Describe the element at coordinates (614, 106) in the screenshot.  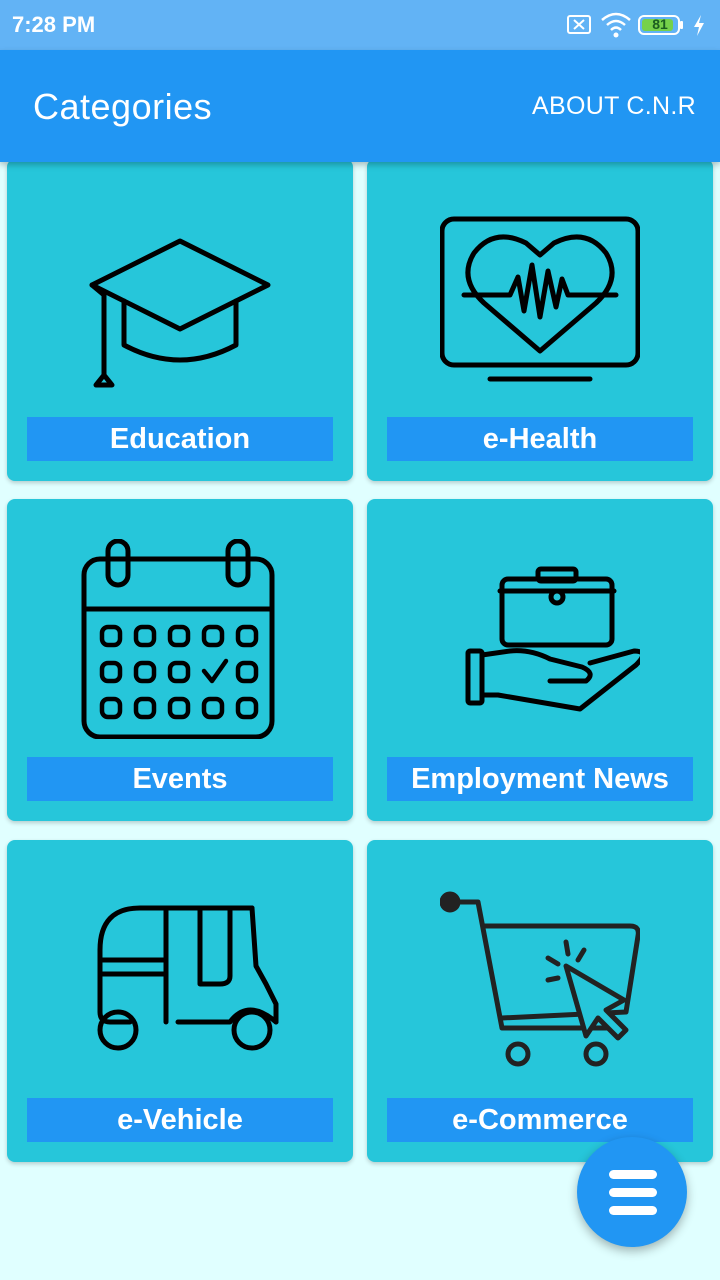
I see `about-cnr-button: ABOUT C.N.R` at that location.